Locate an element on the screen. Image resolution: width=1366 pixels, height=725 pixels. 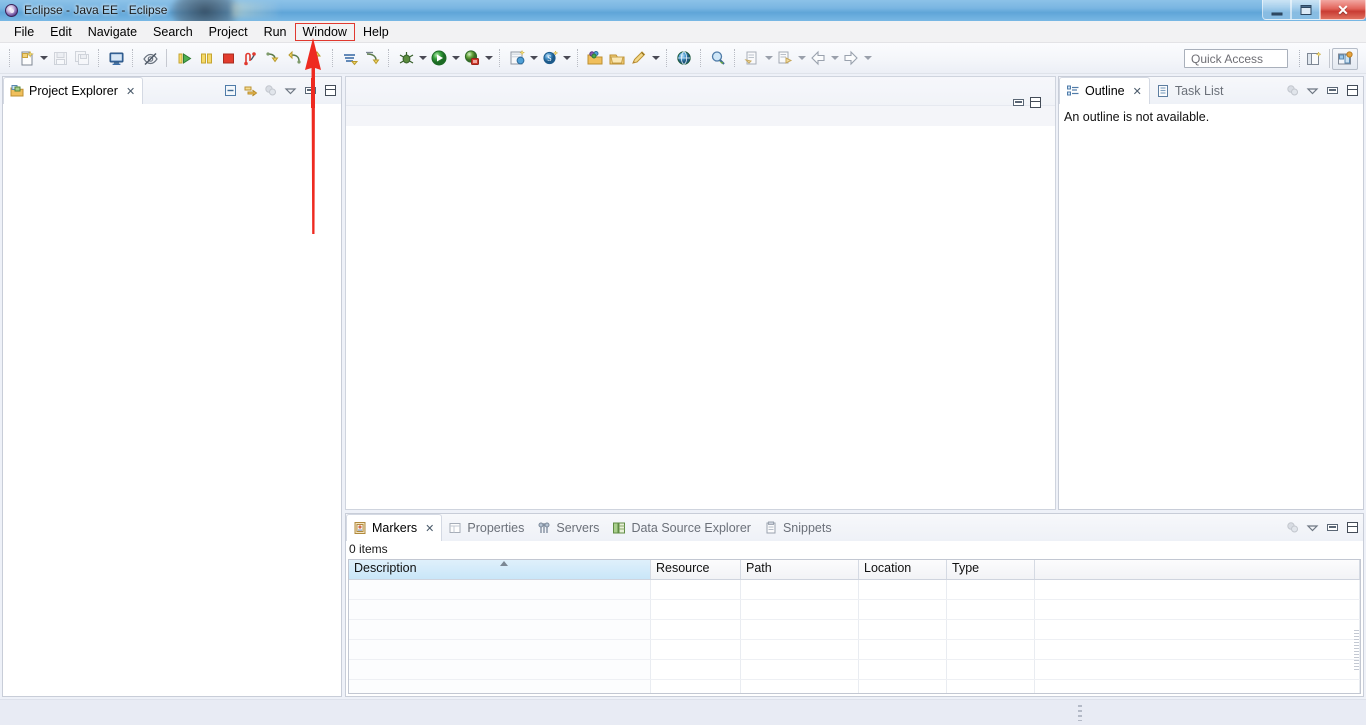
forward-dropdown-icon is located at coordinates (867, 58).